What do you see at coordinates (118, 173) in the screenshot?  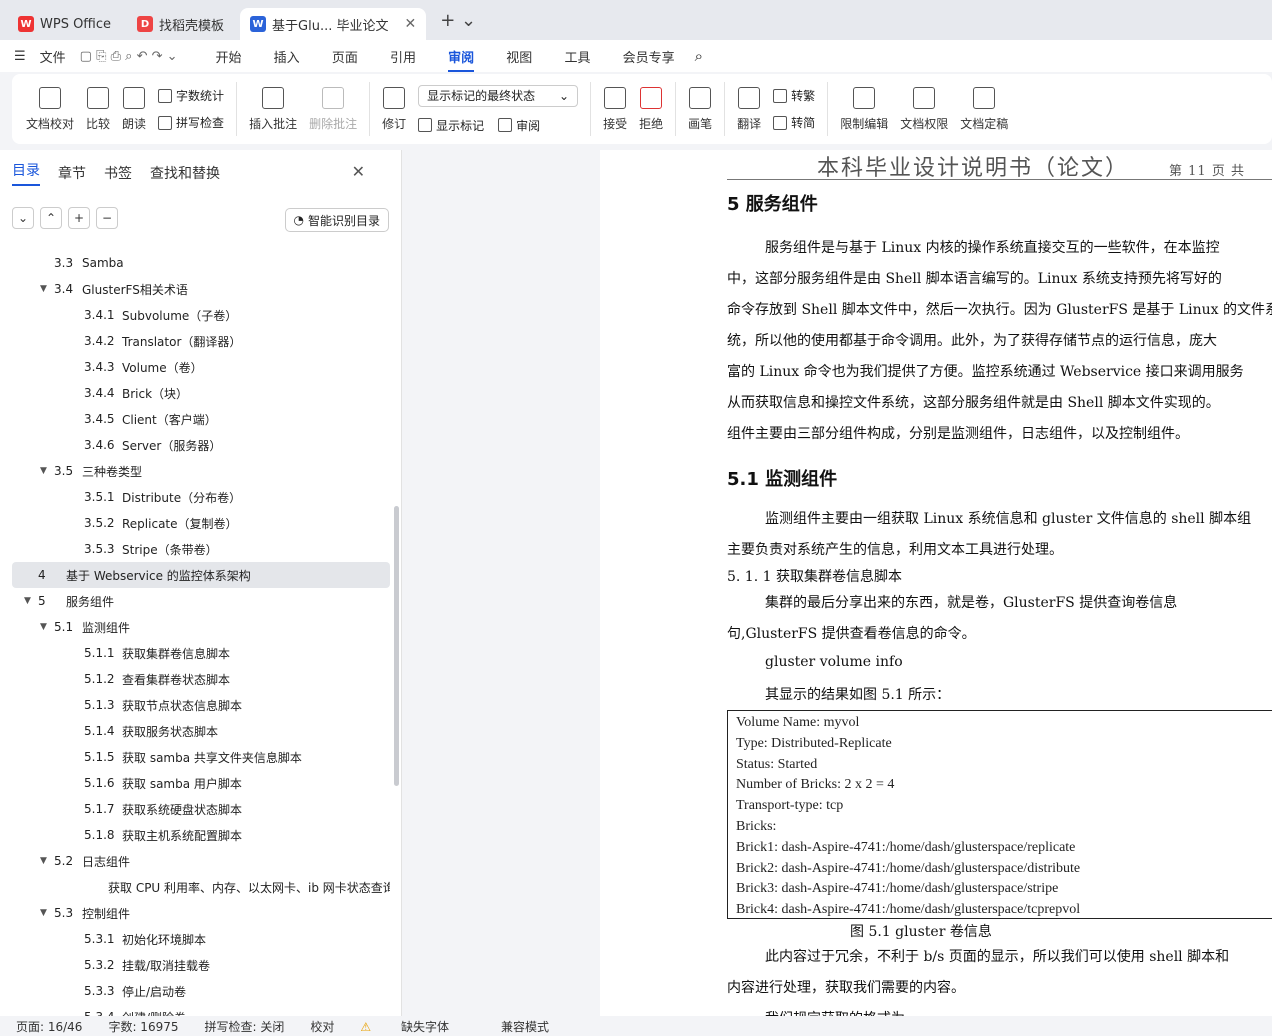 I see `tab-bookmark: 书签` at bounding box center [118, 173].